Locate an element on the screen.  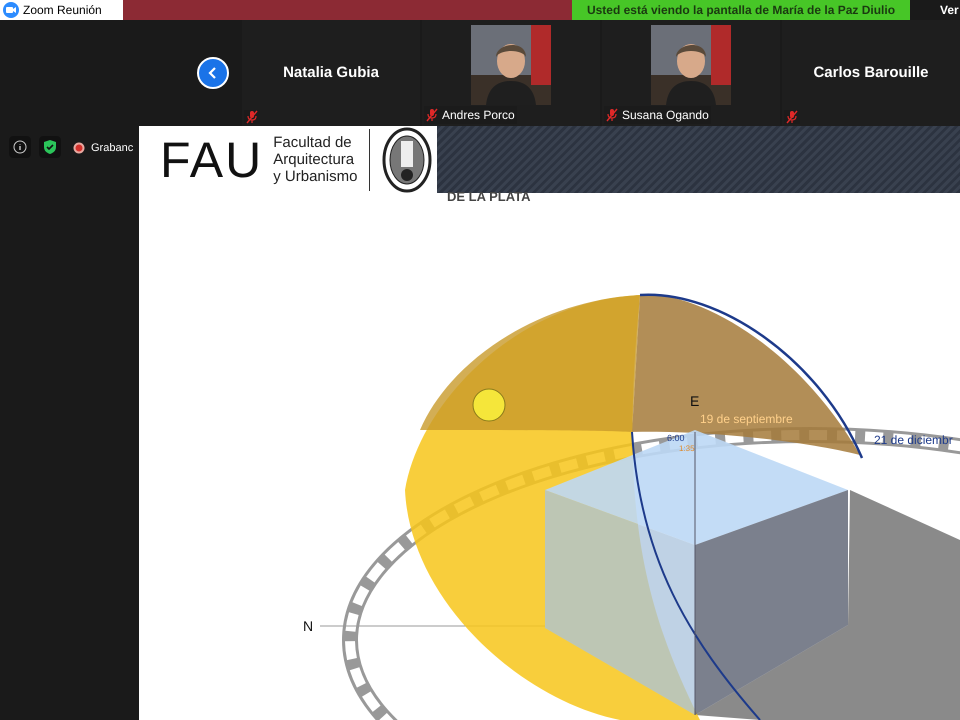
shield-check-icon is located at coordinates (50, 147).